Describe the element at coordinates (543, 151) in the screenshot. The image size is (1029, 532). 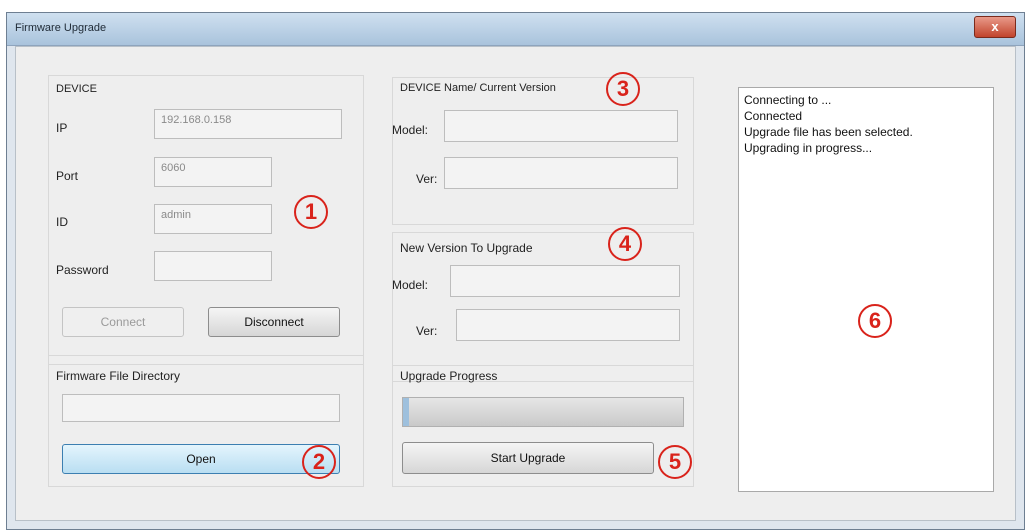
I see `current-version-group` at that location.